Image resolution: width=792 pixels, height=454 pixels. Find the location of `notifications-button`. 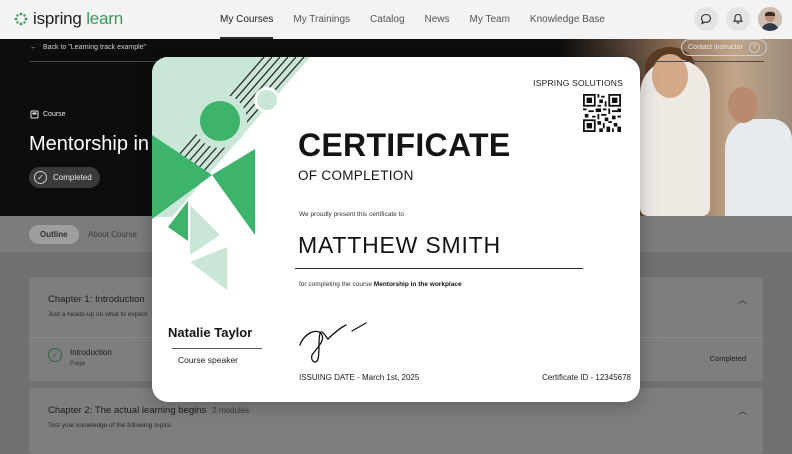

notifications-button is located at coordinates (738, 19).